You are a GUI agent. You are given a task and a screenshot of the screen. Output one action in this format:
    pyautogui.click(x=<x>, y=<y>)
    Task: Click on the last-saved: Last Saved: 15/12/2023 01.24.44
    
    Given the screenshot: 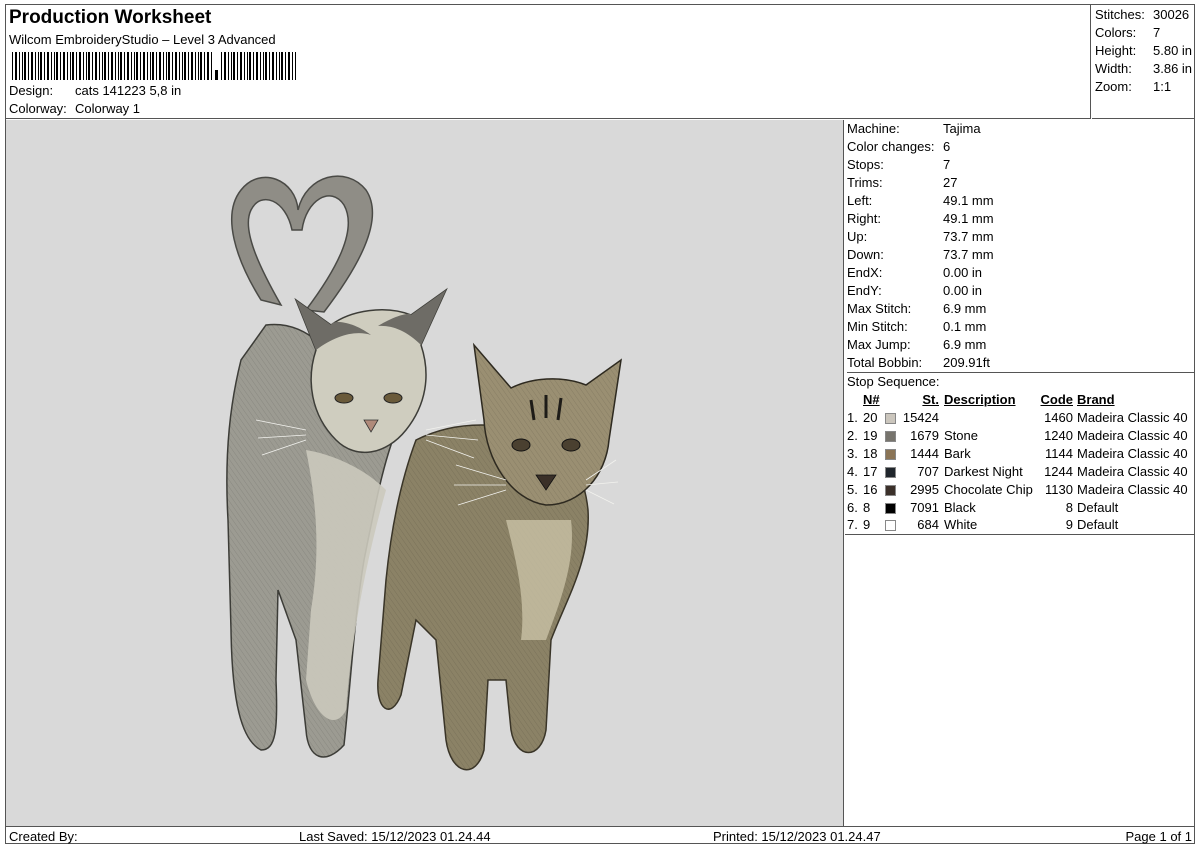 What is the action you would take?
    pyautogui.click(x=395, y=836)
    